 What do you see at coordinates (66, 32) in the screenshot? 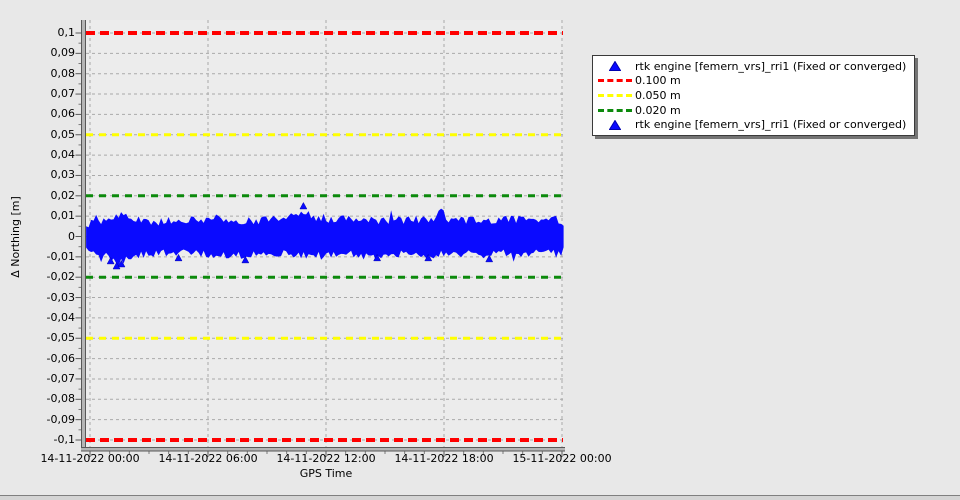
I see `y-tick-label: 0,1` at bounding box center [66, 32].